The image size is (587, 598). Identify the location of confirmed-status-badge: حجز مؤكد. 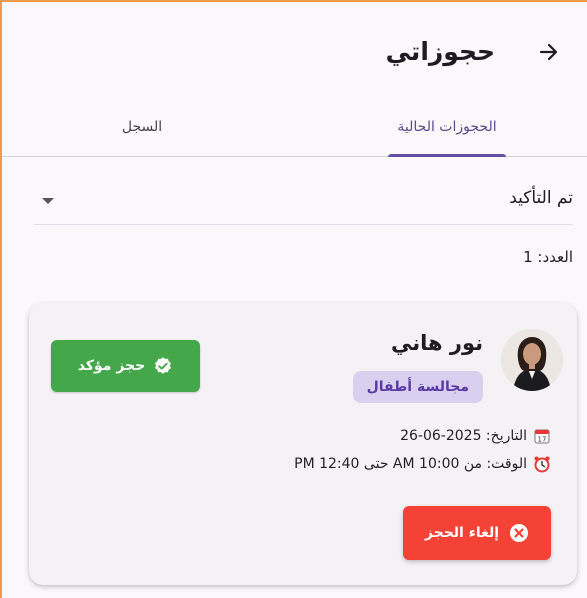
(125, 366).